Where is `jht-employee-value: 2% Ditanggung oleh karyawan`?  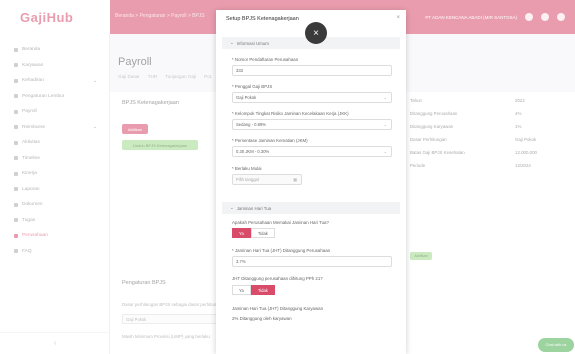
jht-employee-value: 2% Ditanggung oleh karyawan is located at coordinates (262, 318).